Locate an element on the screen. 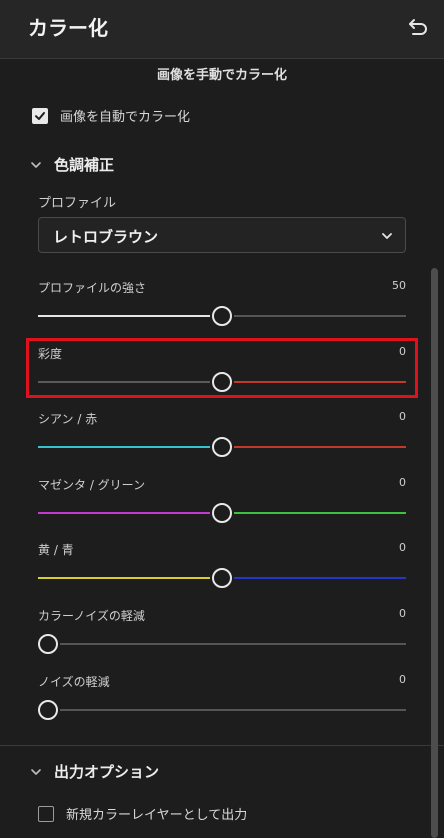 The height and width of the screenshot is (838, 444). slider-label: シアン / 赤 is located at coordinates (68, 419).